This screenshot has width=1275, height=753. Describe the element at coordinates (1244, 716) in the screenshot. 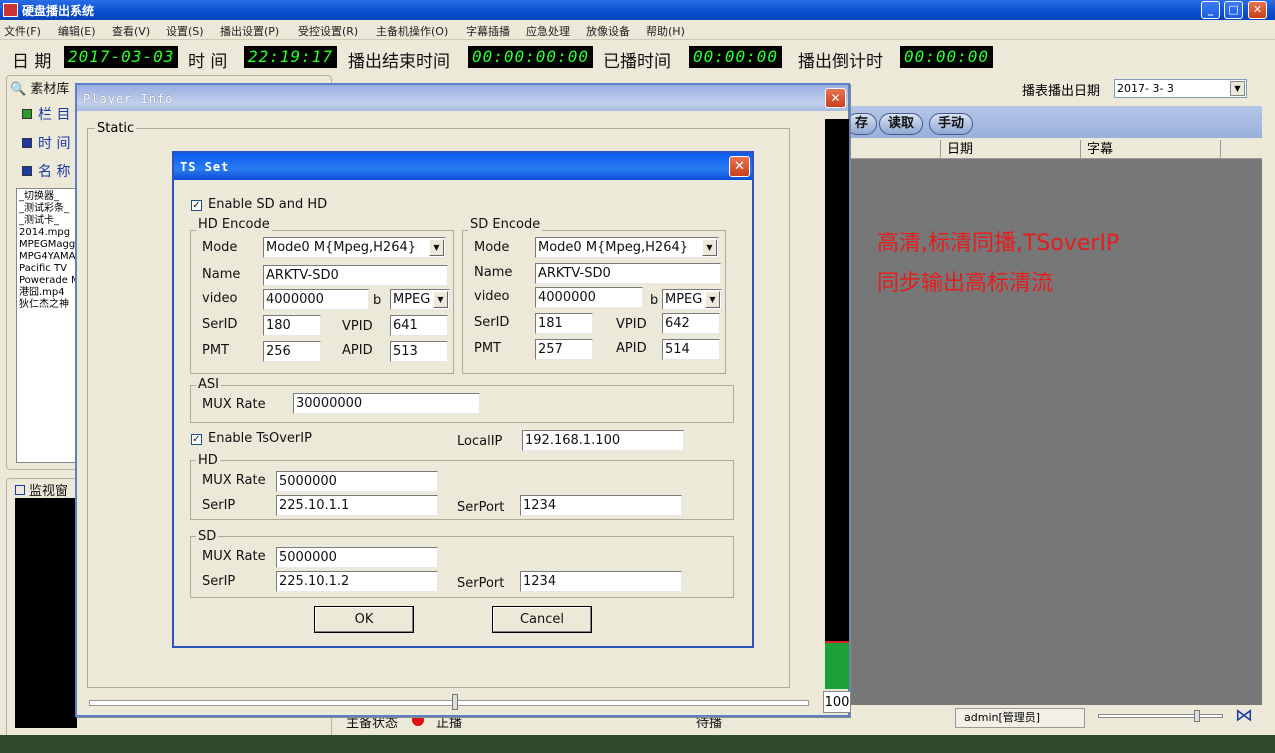

I see `bowtie-icon: ⋈` at that location.